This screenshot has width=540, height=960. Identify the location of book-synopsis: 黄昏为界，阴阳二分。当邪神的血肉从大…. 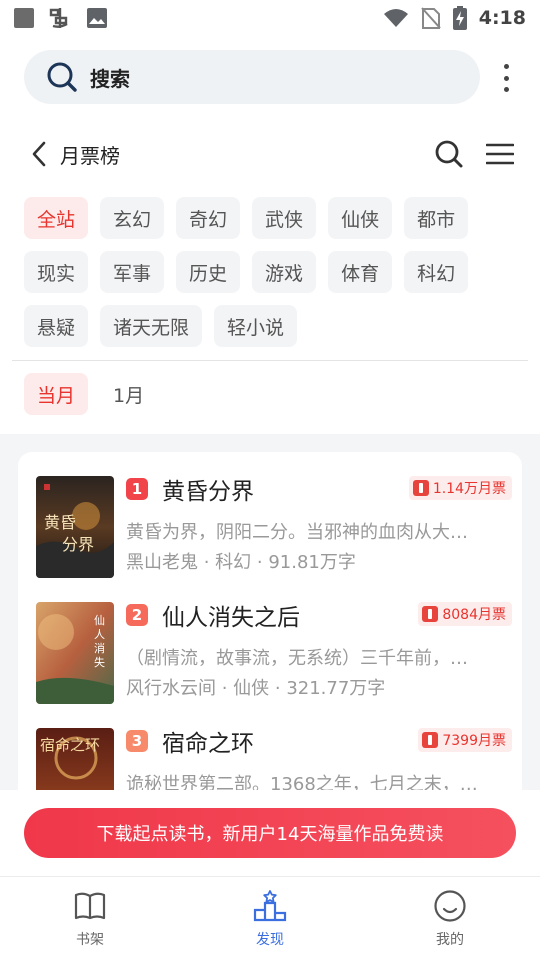
(297, 532).